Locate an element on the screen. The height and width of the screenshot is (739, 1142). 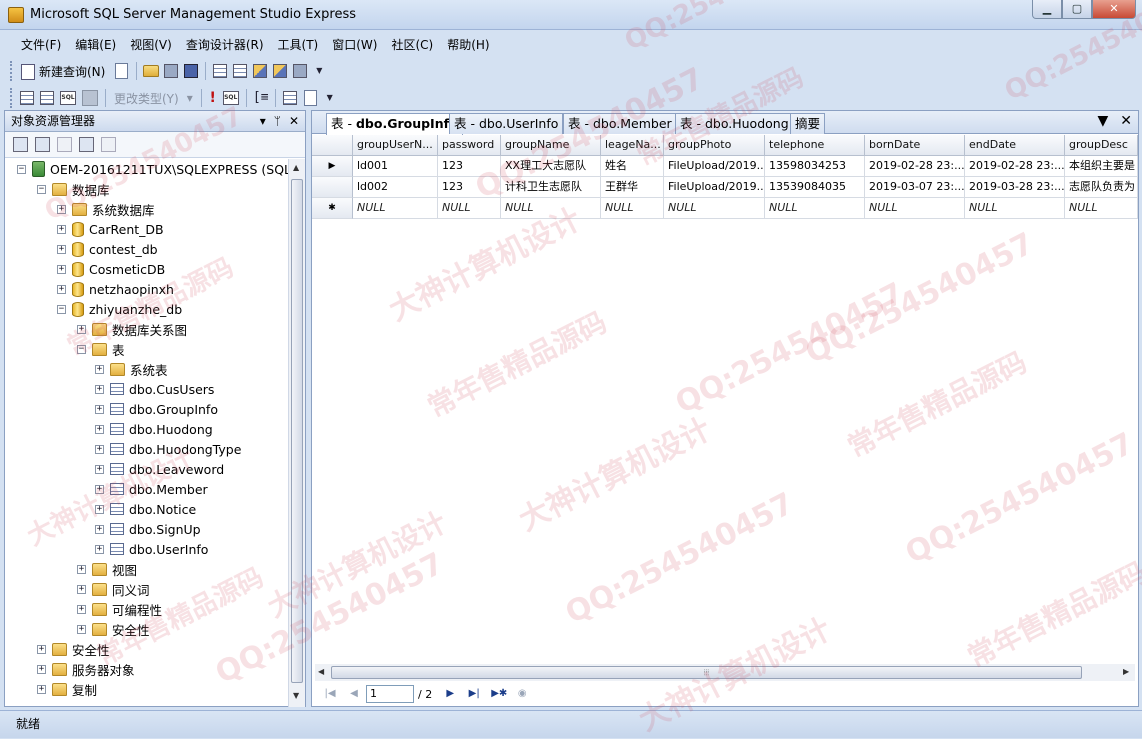
tree-node: + 服务器对象 is located at coordinates (86, 669).